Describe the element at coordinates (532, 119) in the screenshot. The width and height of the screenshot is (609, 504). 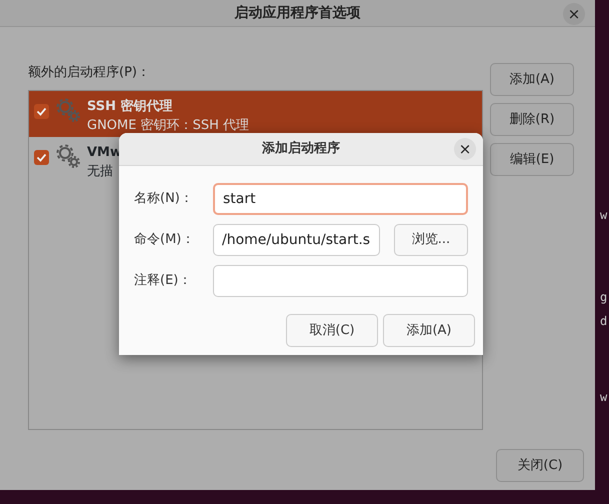
I see `action-button: 删除(R)` at that location.